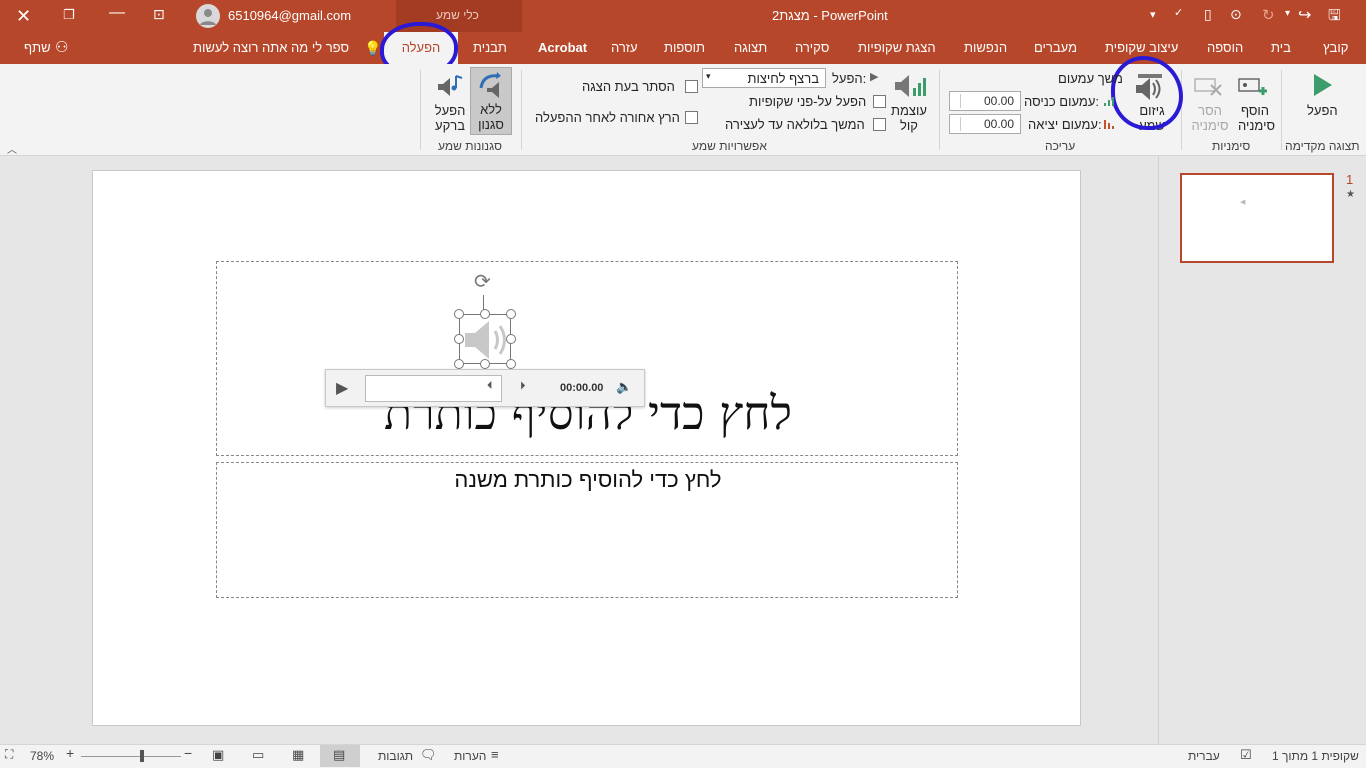  What do you see at coordinates (624, 47) in the screenshot?
I see `tab-help: עזרה` at bounding box center [624, 47].